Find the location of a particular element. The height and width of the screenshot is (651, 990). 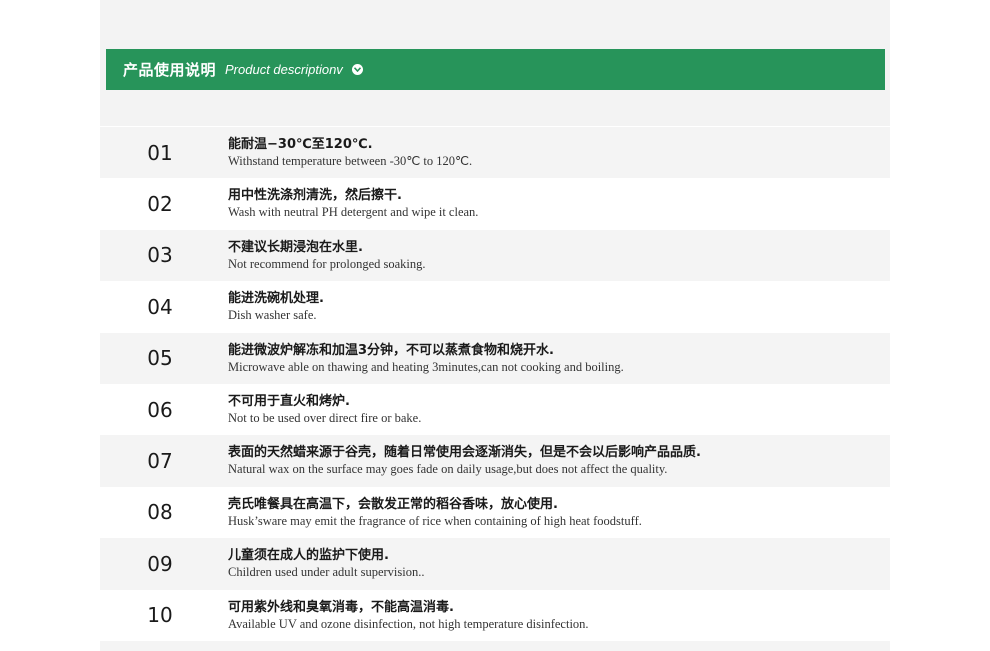

chevron-down-circle-icon is located at coordinates (357, 69).